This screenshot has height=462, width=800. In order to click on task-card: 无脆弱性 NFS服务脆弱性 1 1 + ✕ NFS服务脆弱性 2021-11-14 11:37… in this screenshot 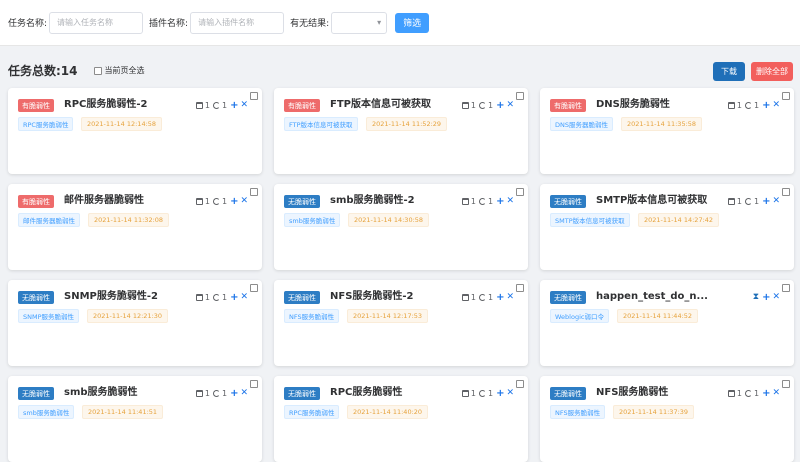, I will do `click(667, 419)`.